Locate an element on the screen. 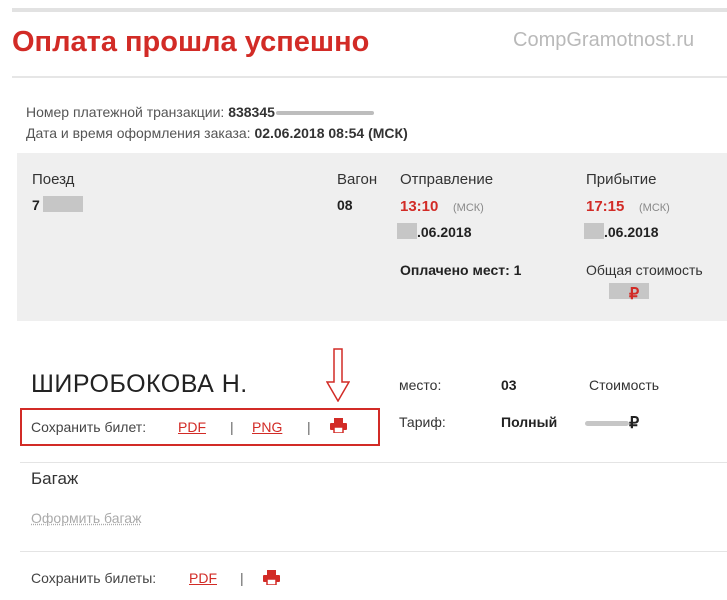 The width and height of the screenshot is (727, 600). total-cost-label: Общая стоимость is located at coordinates (644, 270).